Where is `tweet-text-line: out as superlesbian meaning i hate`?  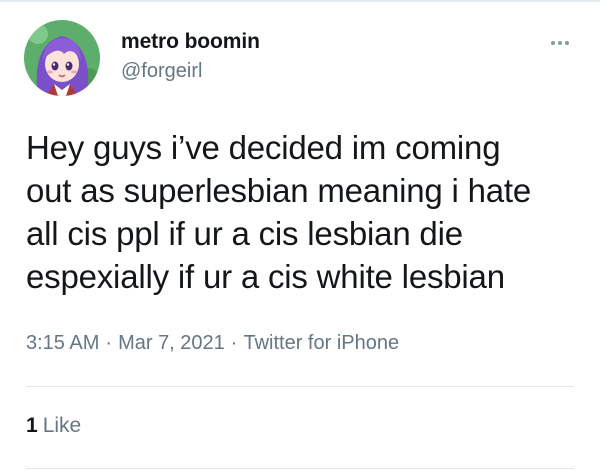 tweet-text-line: out as superlesbian meaning i hate is located at coordinates (279, 190).